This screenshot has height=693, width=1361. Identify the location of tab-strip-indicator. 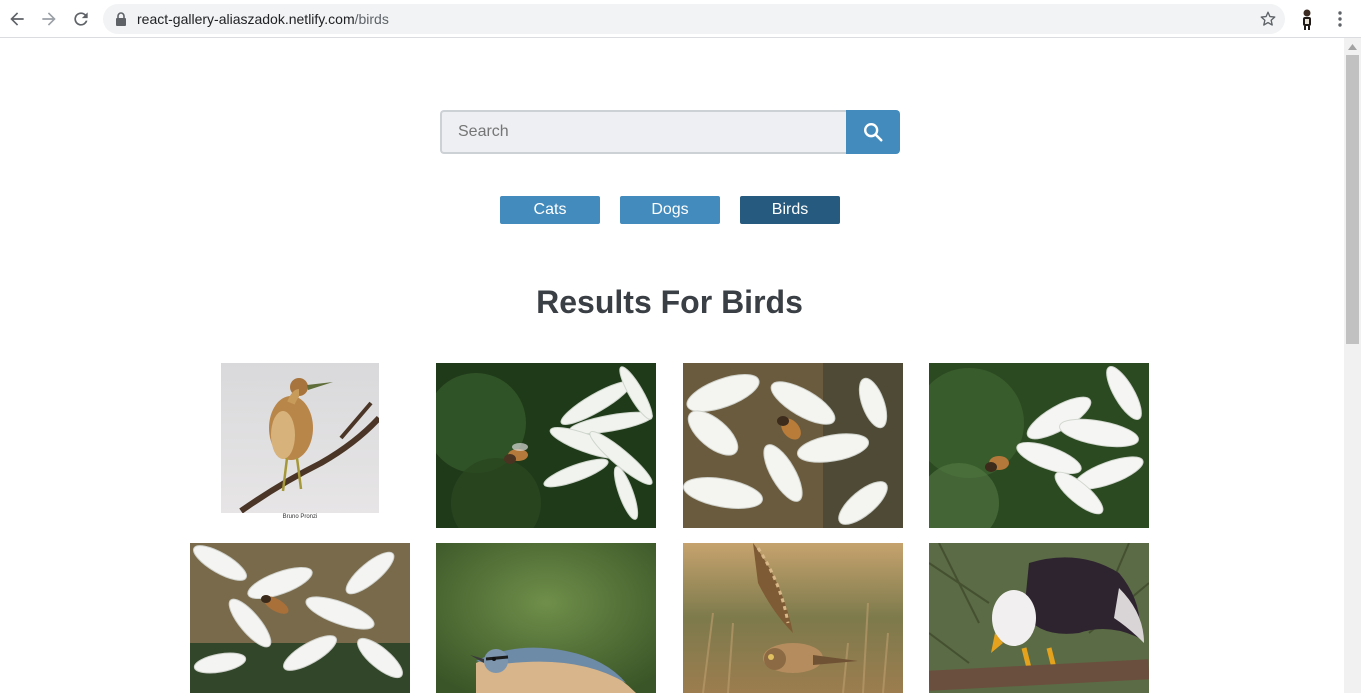
(894, 1).